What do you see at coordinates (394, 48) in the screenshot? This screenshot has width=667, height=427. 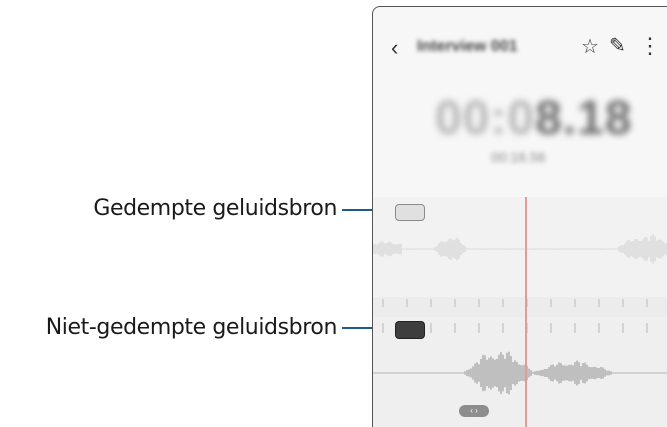 I see `back-icon: ‹` at bounding box center [394, 48].